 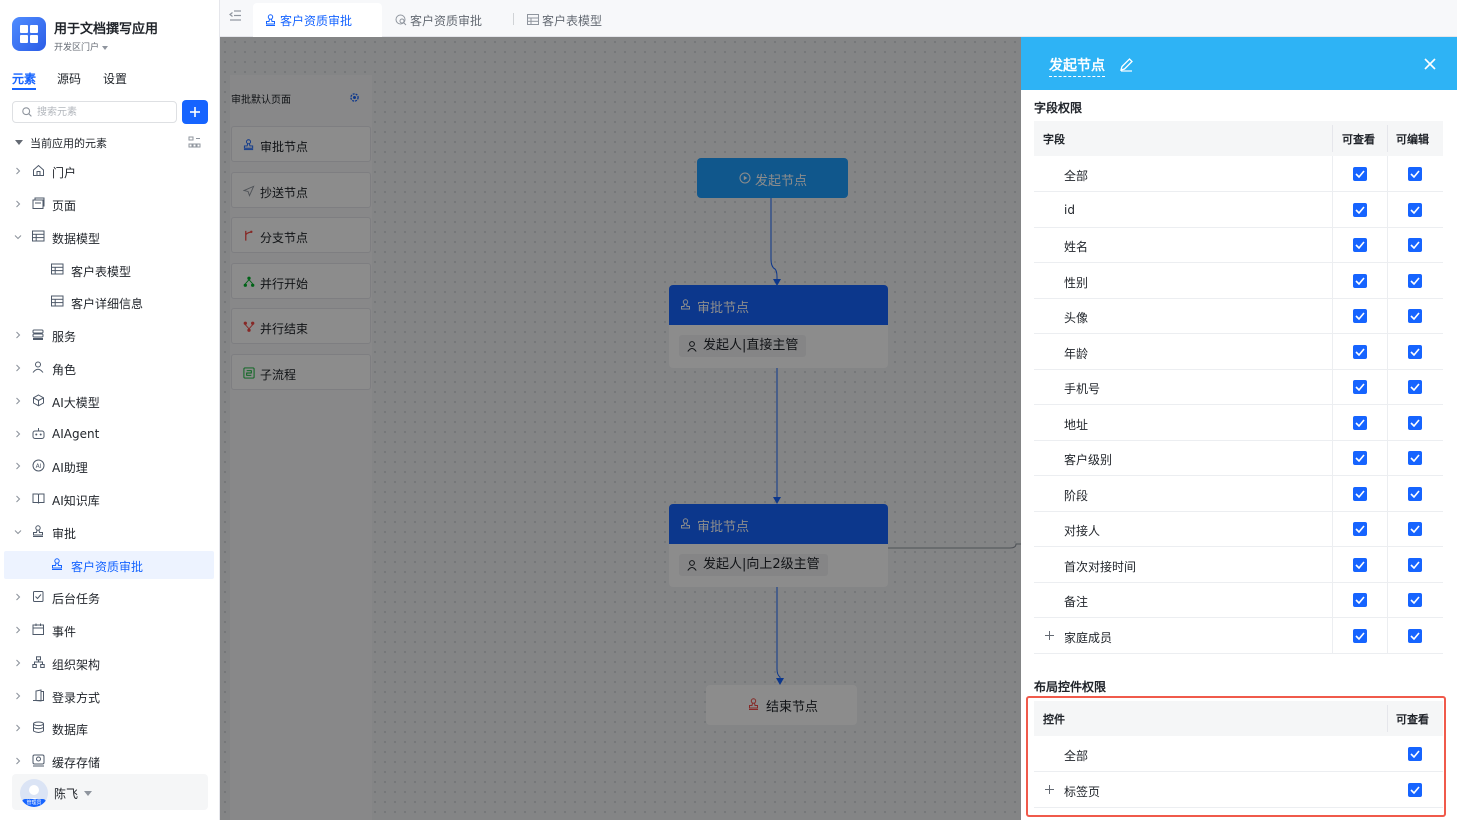 I want to click on tab-customer-table-model: 客户表模型, so click(x=570, y=20).